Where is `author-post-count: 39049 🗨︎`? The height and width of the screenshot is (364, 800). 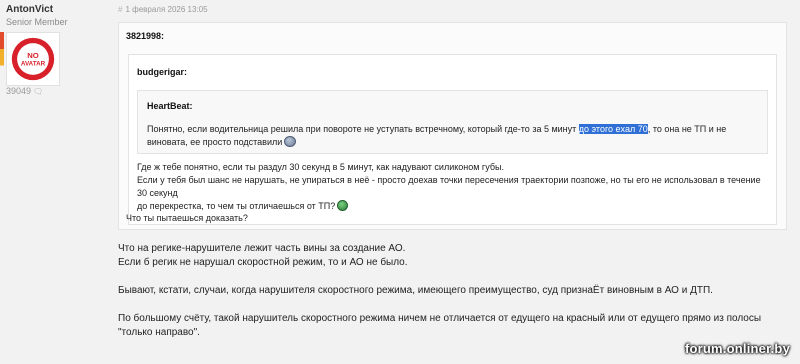 author-post-count: 39049 🗨︎ is located at coordinates (24, 91).